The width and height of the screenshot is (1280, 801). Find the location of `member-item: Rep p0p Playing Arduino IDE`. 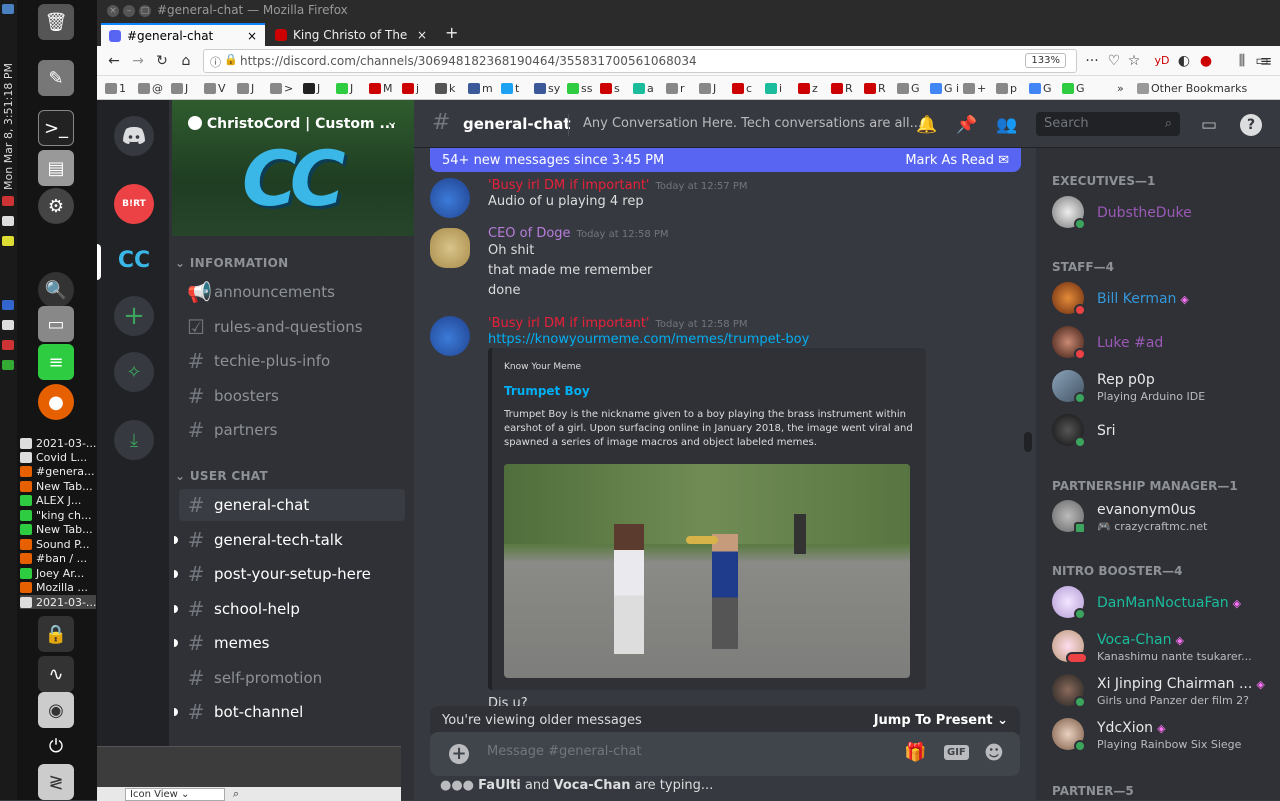

member-item: Rep p0p Playing Arduino IDE is located at coordinates (1162, 390).